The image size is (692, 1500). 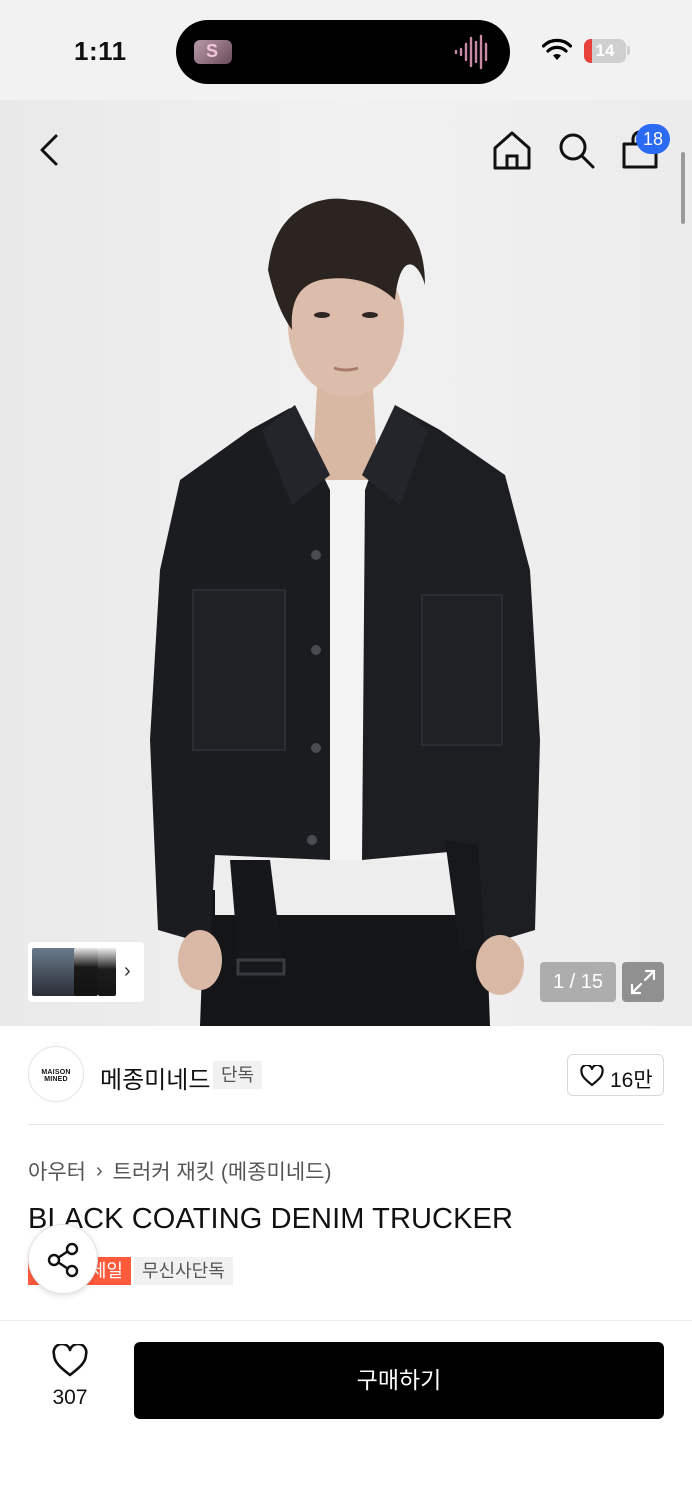 What do you see at coordinates (653, 139) in the screenshot?
I see `cart-count-badge: 18` at bounding box center [653, 139].